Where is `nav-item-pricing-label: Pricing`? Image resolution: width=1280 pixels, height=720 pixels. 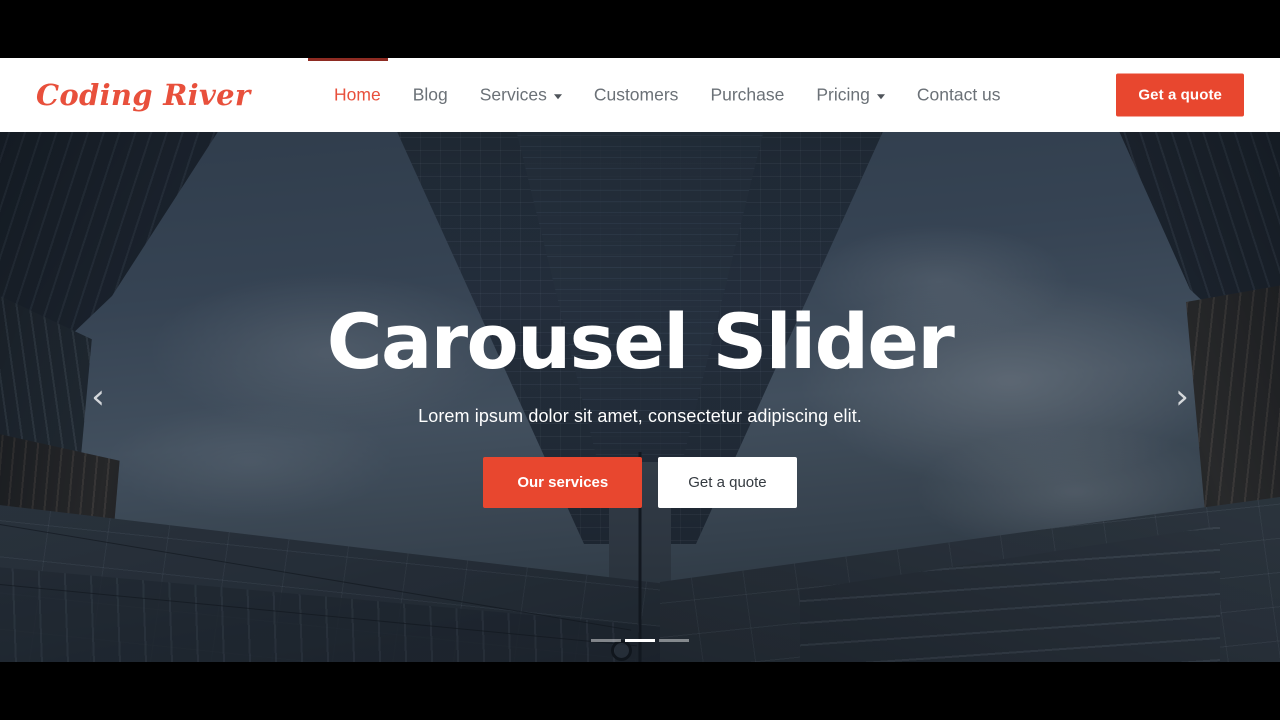 nav-item-pricing-label: Pricing is located at coordinates (843, 94).